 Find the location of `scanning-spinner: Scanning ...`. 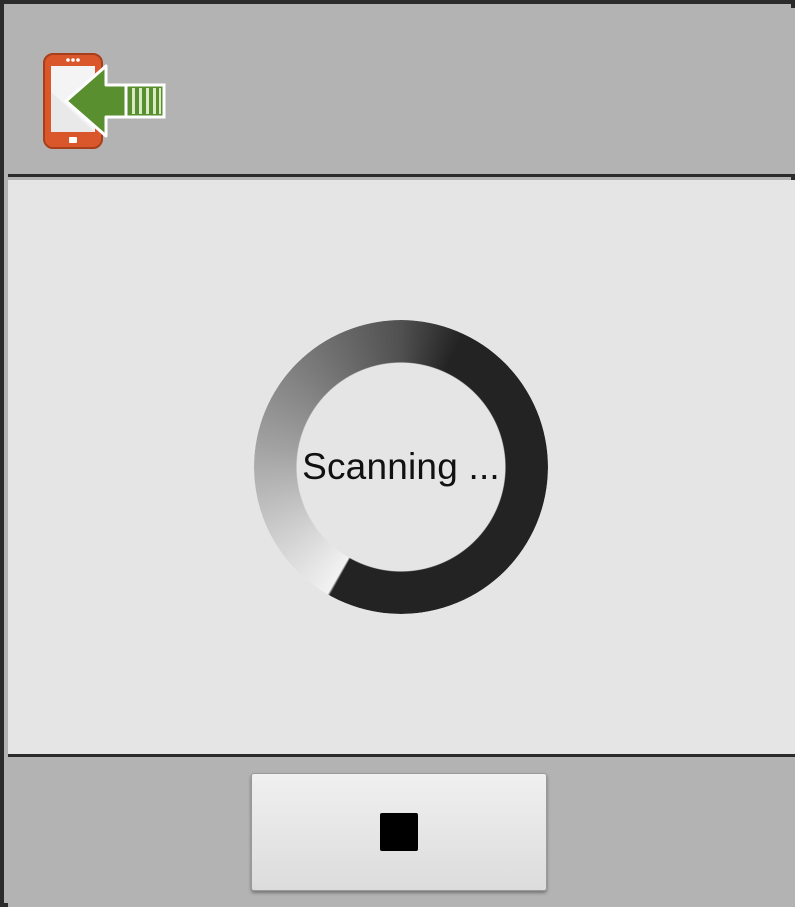

scanning-spinner: Scanning ... is located at coordinates (401, 467).